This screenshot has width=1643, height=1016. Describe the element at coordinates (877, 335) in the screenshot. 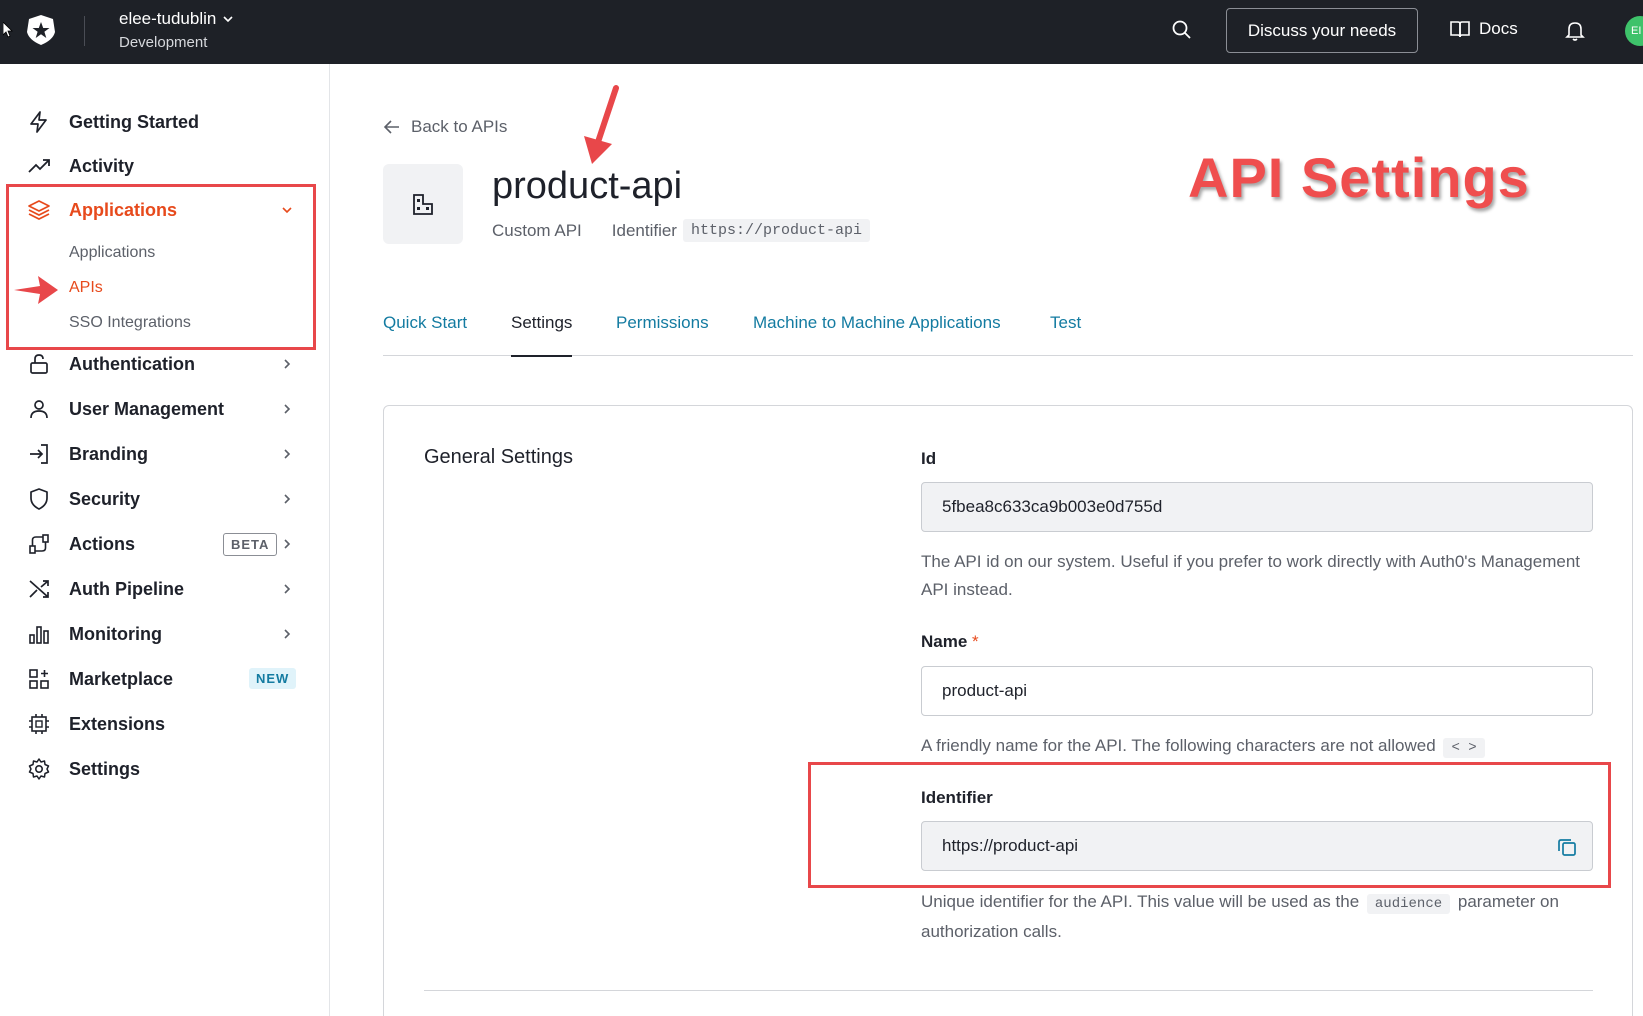

I see `tab-machine-to-machine-applications: Machine to Machine Applications` at that location.